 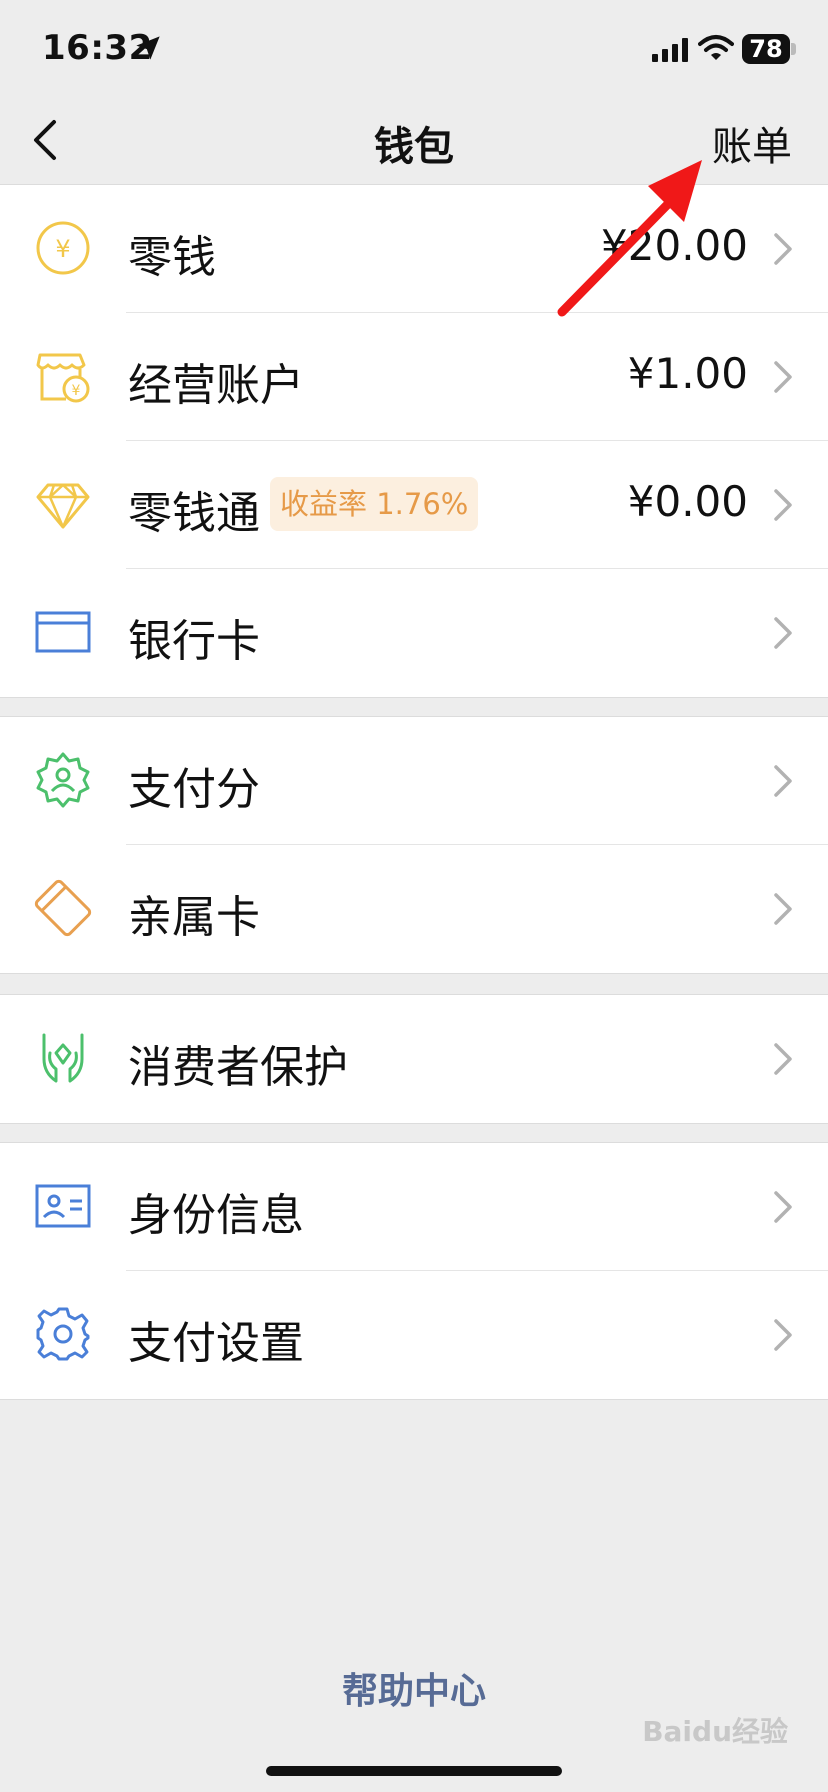 What do you see at coordinates (752, 143) in the screenshot?
I see `bill-button: 账单` at bounding box center [752, 143].